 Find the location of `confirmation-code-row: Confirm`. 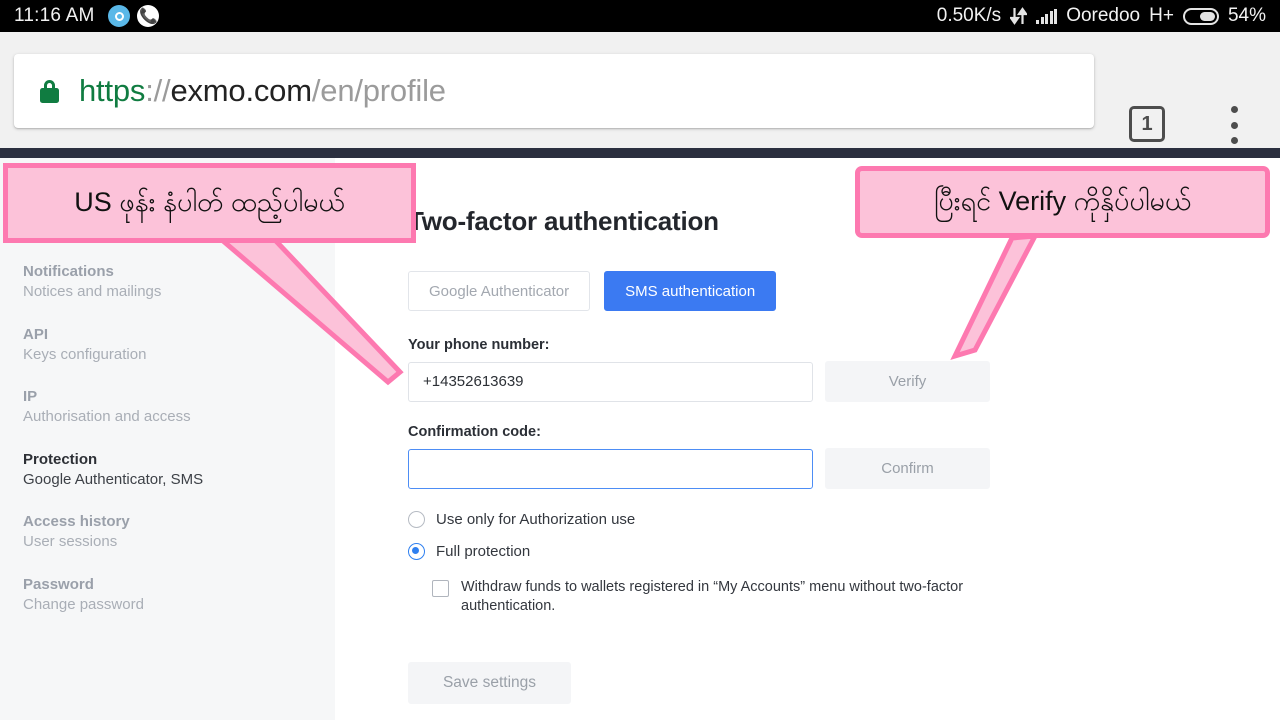

confirmation-code-row: Confirm is located at coordinates (844, 468).